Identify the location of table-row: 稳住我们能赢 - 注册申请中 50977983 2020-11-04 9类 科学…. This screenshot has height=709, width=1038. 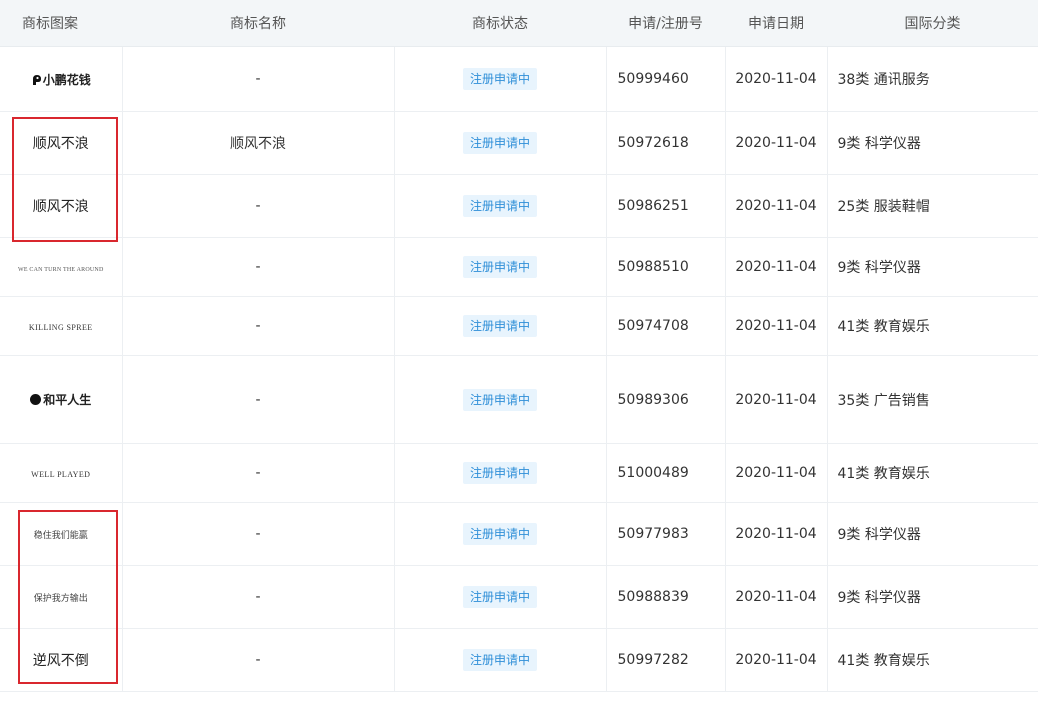
(519, 534).